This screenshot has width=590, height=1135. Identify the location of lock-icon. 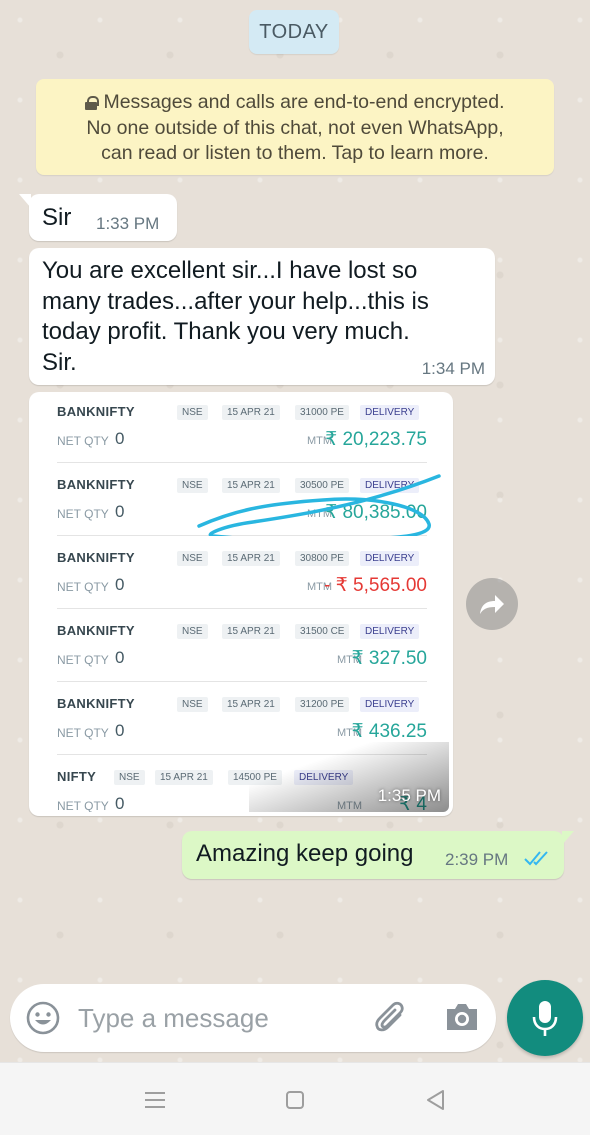
(92, 103).